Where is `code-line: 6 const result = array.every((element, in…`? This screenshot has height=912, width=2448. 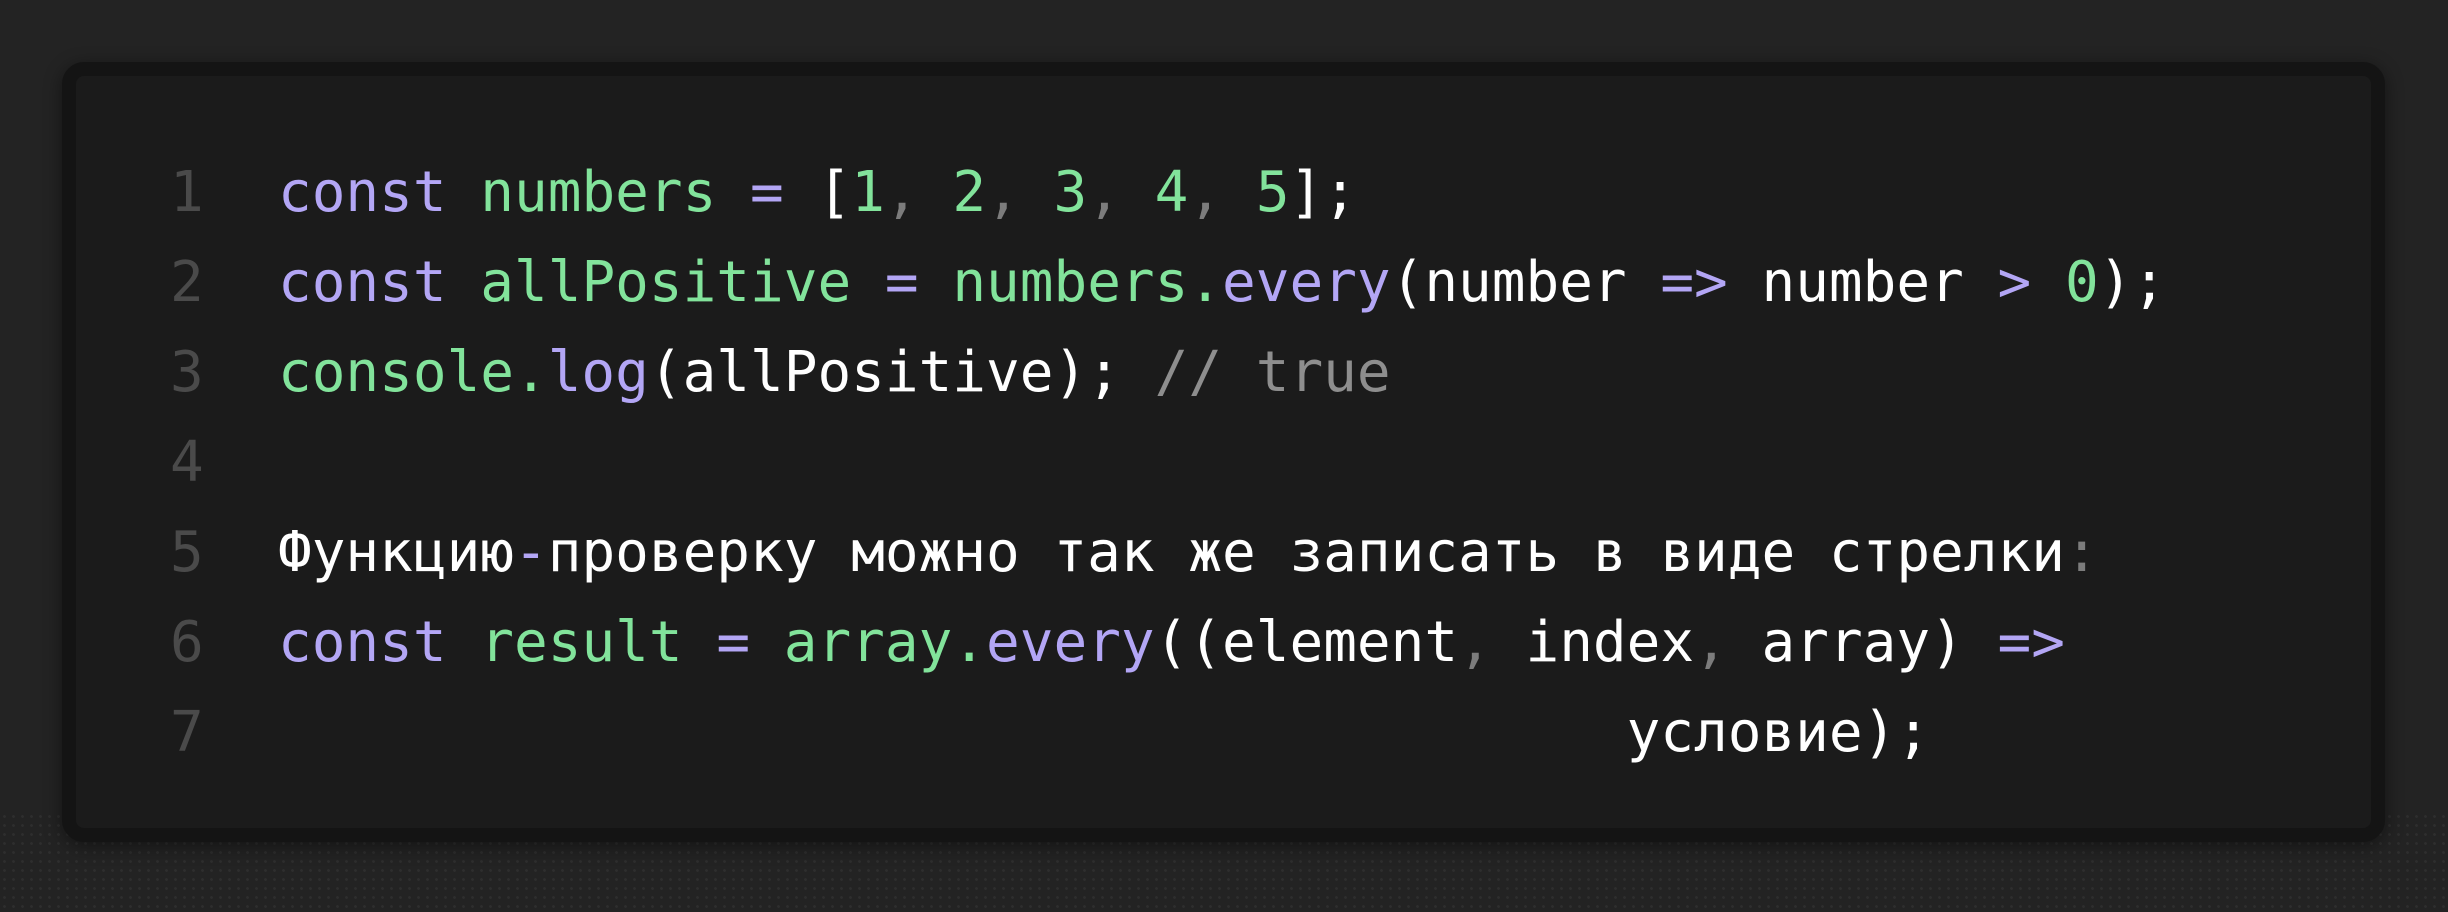 code-line: 6 const result = array.every((element, in… is located at coordinates (1260, 643).